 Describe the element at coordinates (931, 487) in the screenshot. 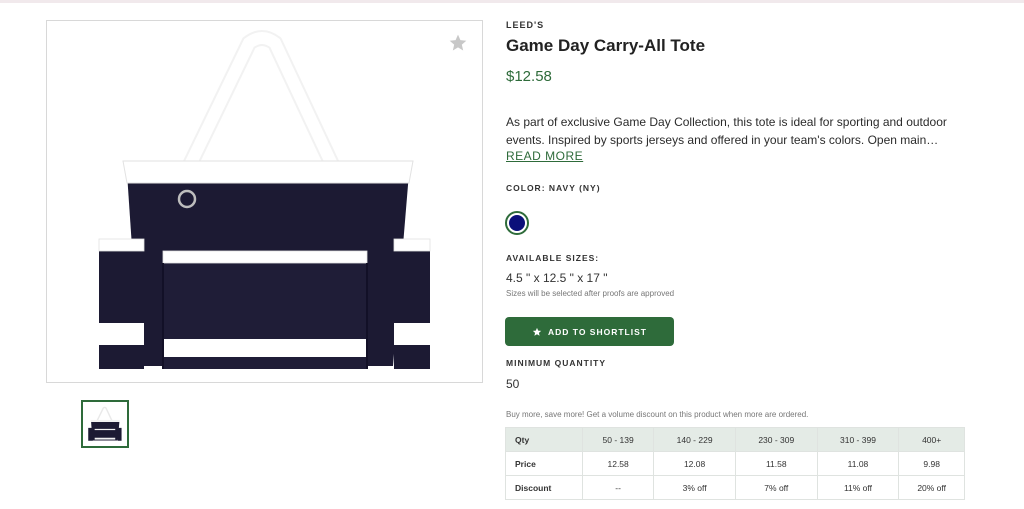

I see `table-cell: 20% off` at that location.